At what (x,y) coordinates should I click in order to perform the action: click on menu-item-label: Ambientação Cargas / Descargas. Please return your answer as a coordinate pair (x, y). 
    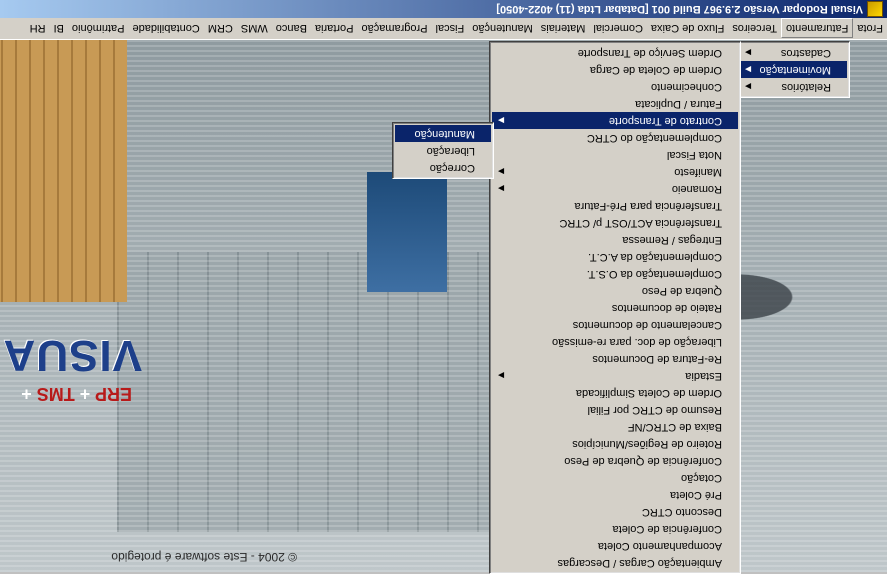
    Looking at the image, I should click on (639, 563).